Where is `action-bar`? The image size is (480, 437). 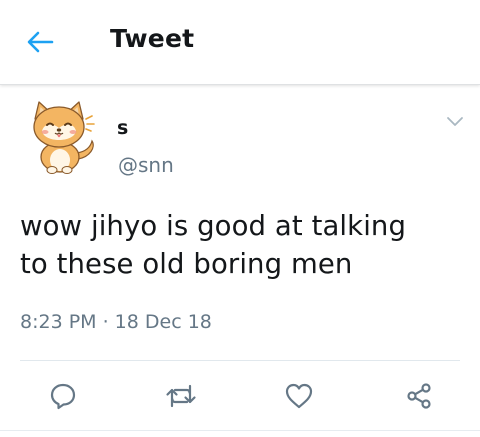 action-bar is located at coordinates (240, 396).